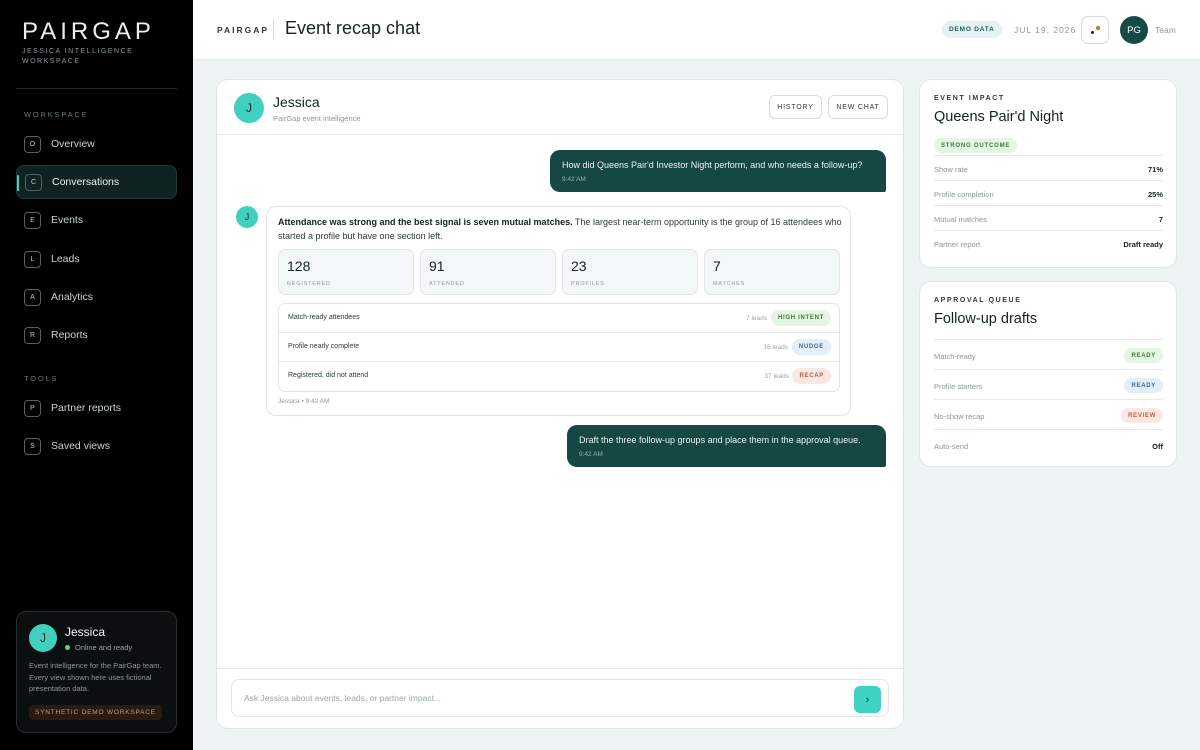 The width and height of the screenshot is (1200, 750). What do you see at coordinates (867, 699) in the screenshot?
I see `send-button: ›` at bounding box center [867, 699].